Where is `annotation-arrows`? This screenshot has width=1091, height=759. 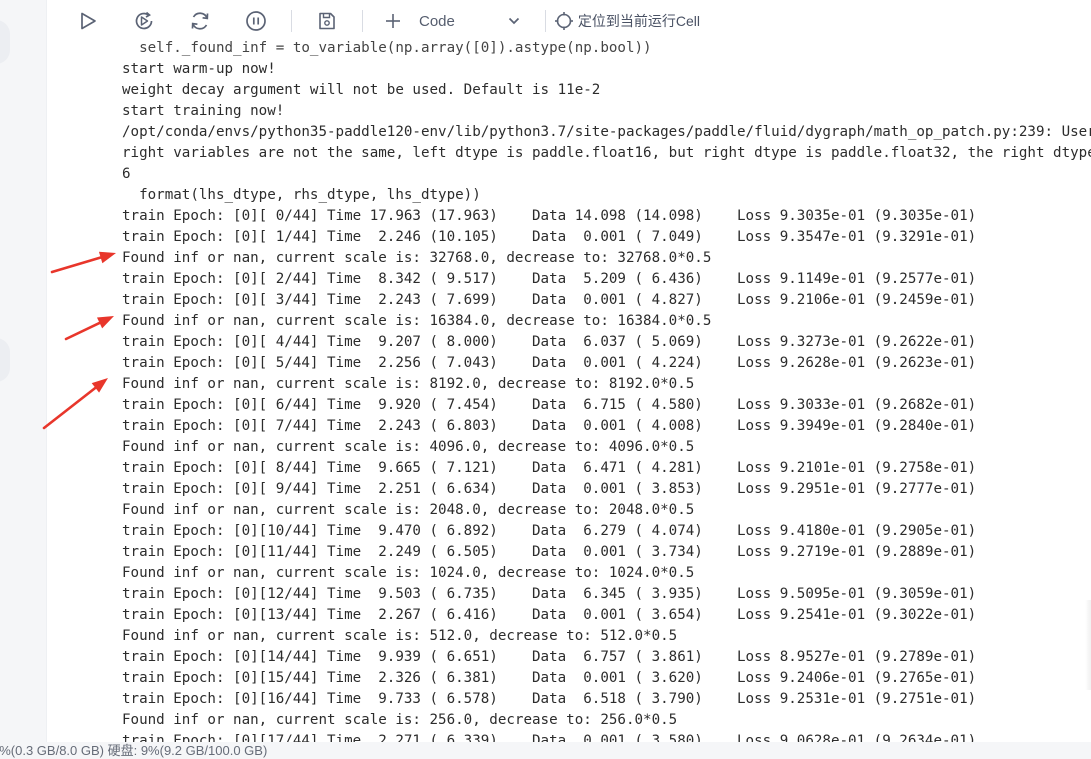 annotation-arrows is located at coordinates (79, 340).